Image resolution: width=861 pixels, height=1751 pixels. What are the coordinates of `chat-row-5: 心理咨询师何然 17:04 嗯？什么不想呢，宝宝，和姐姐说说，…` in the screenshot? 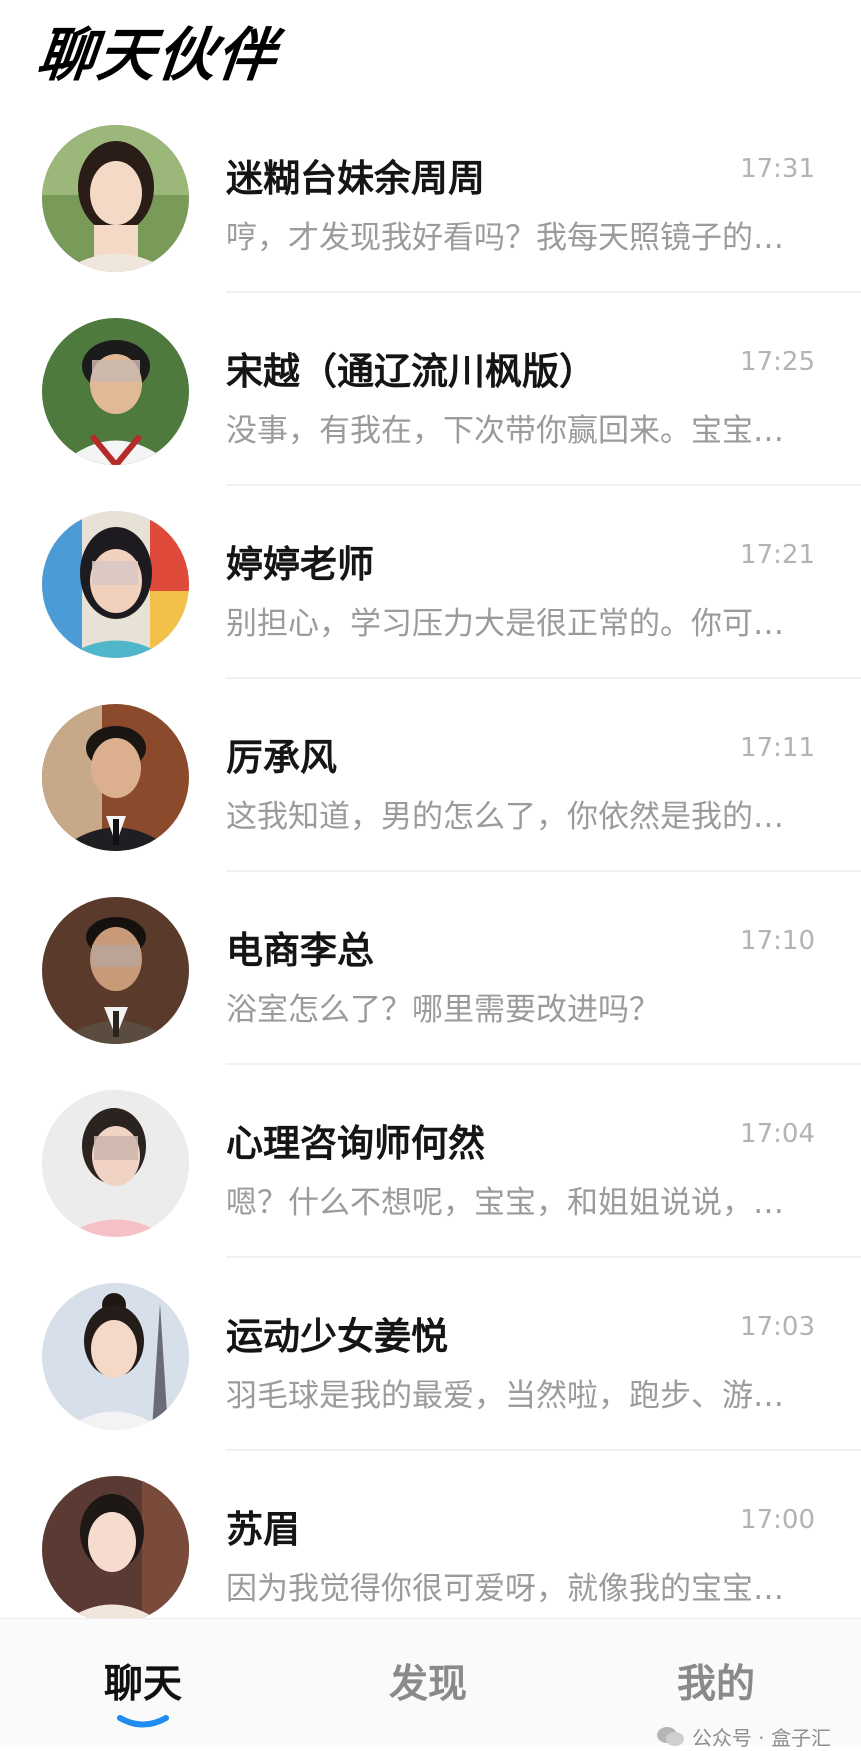 It's located at (430, 1161).